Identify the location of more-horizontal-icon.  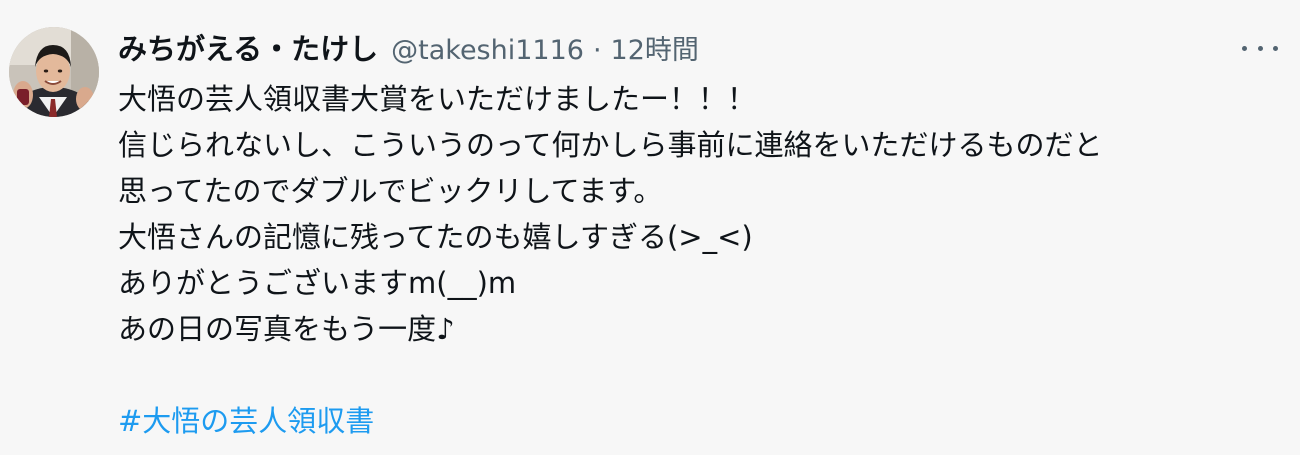
(1260, 48).